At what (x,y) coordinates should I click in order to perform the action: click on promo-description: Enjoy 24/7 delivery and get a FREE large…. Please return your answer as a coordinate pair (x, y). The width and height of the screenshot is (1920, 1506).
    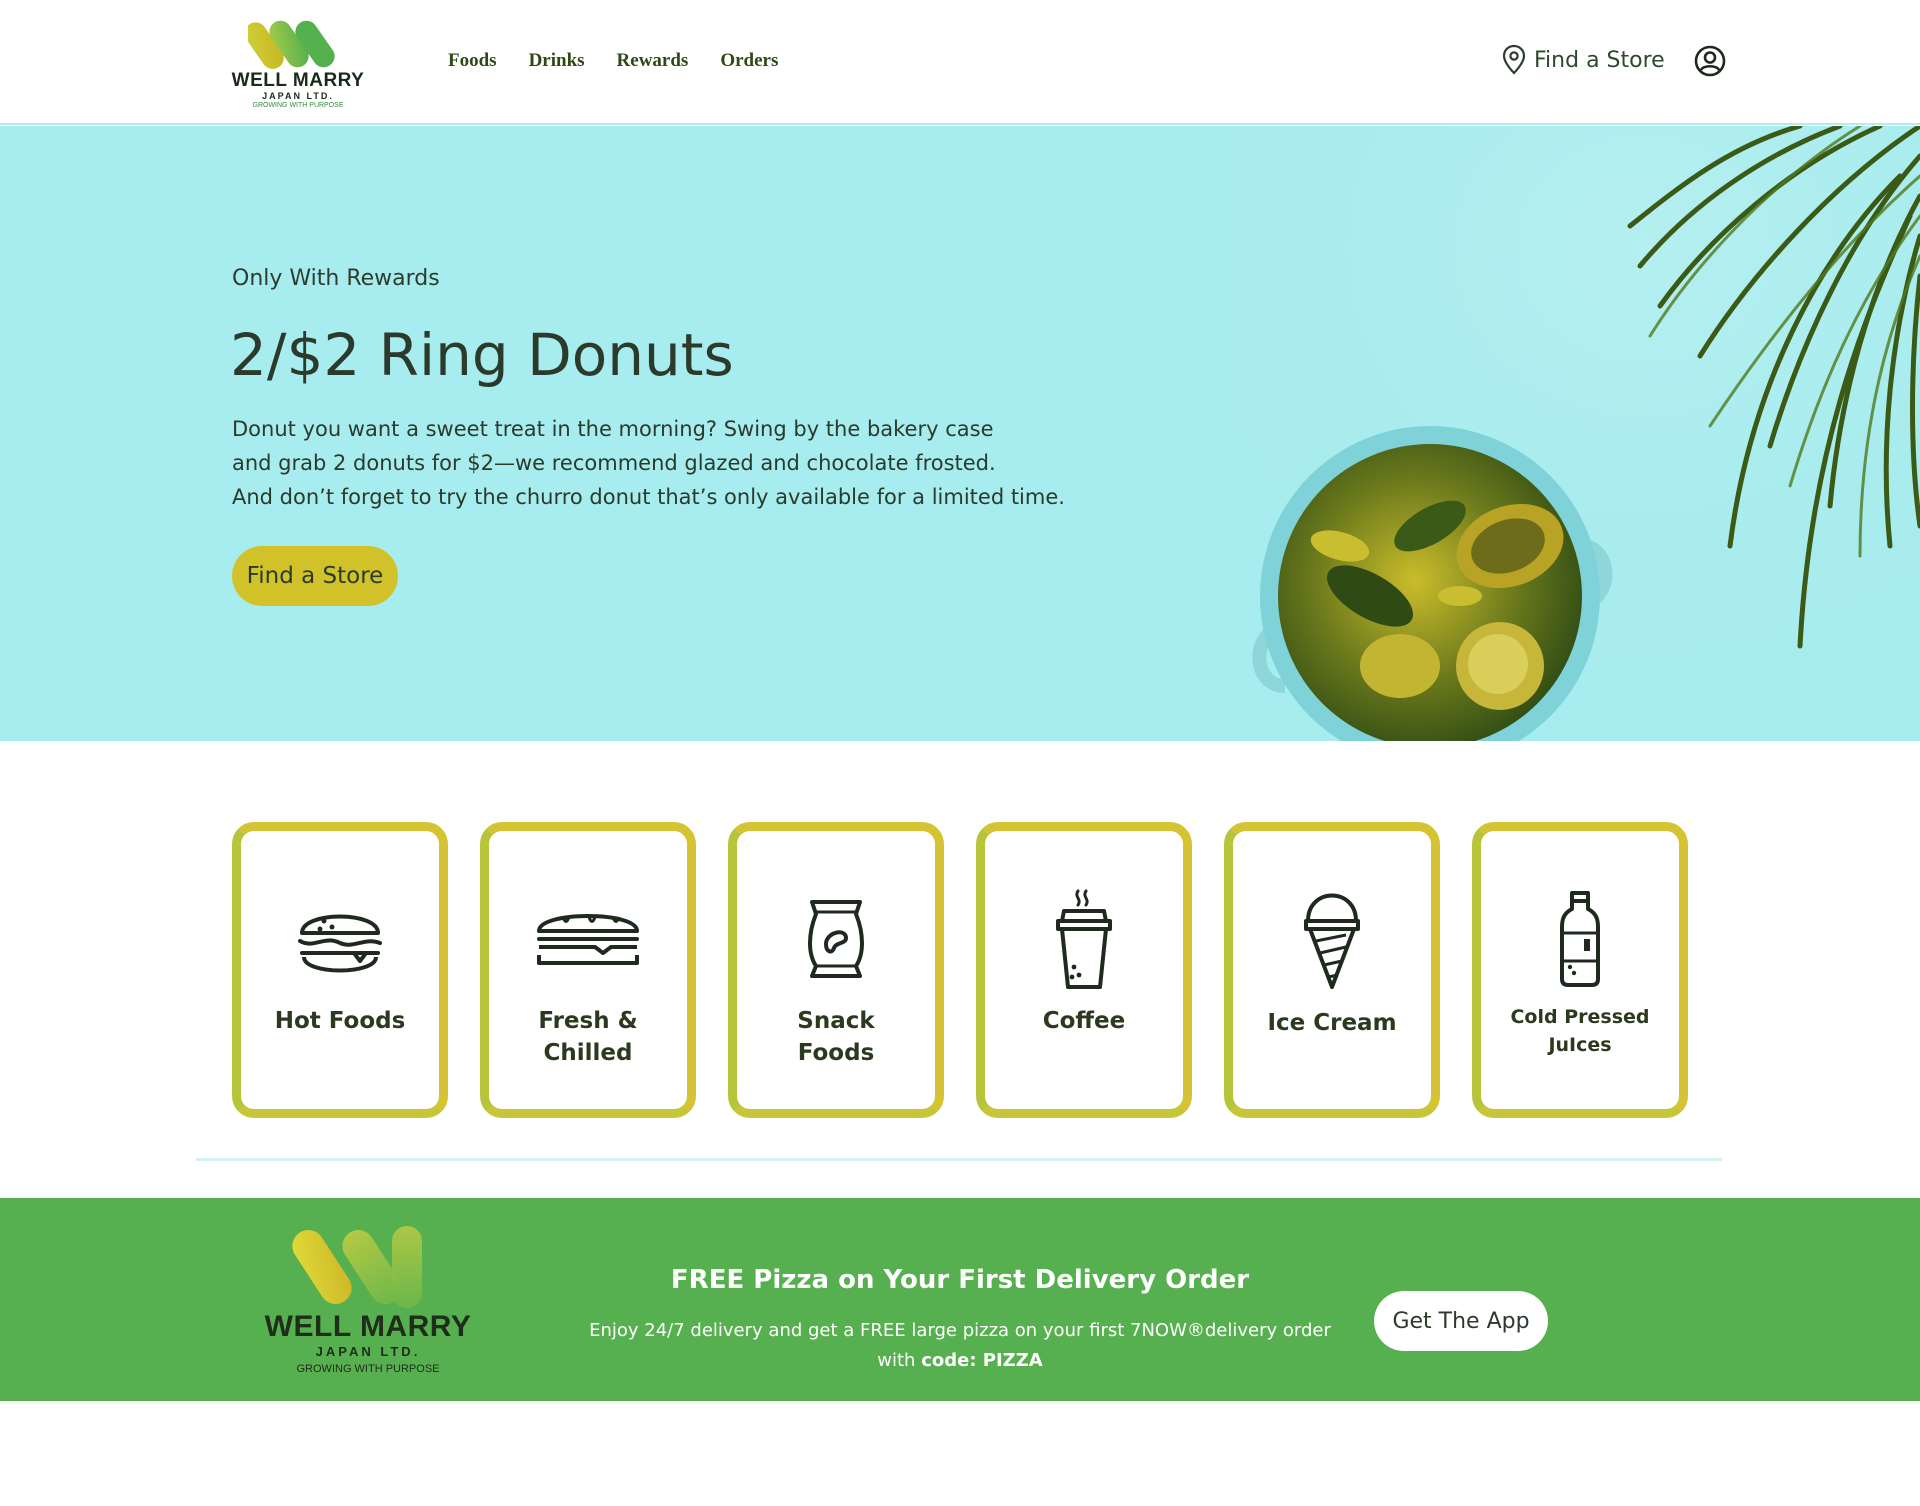
    Looking at the image, I should click on (960, 1346).